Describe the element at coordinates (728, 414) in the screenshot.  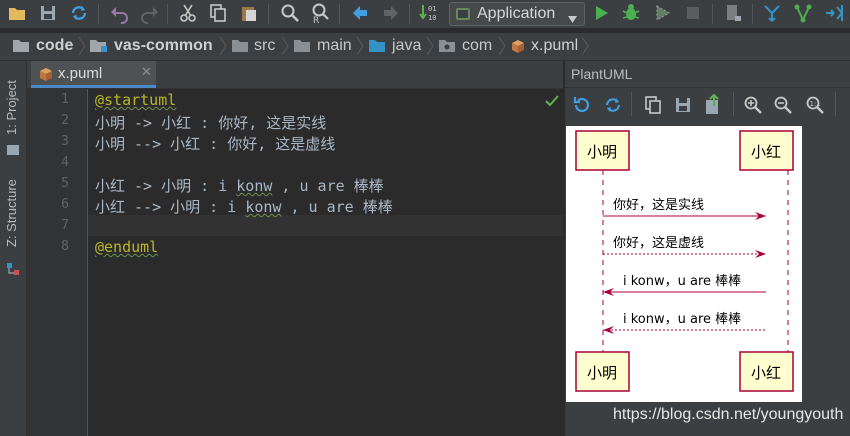
I see `watermark-text: https://blog.csdn.net/youngyouth` at that location.